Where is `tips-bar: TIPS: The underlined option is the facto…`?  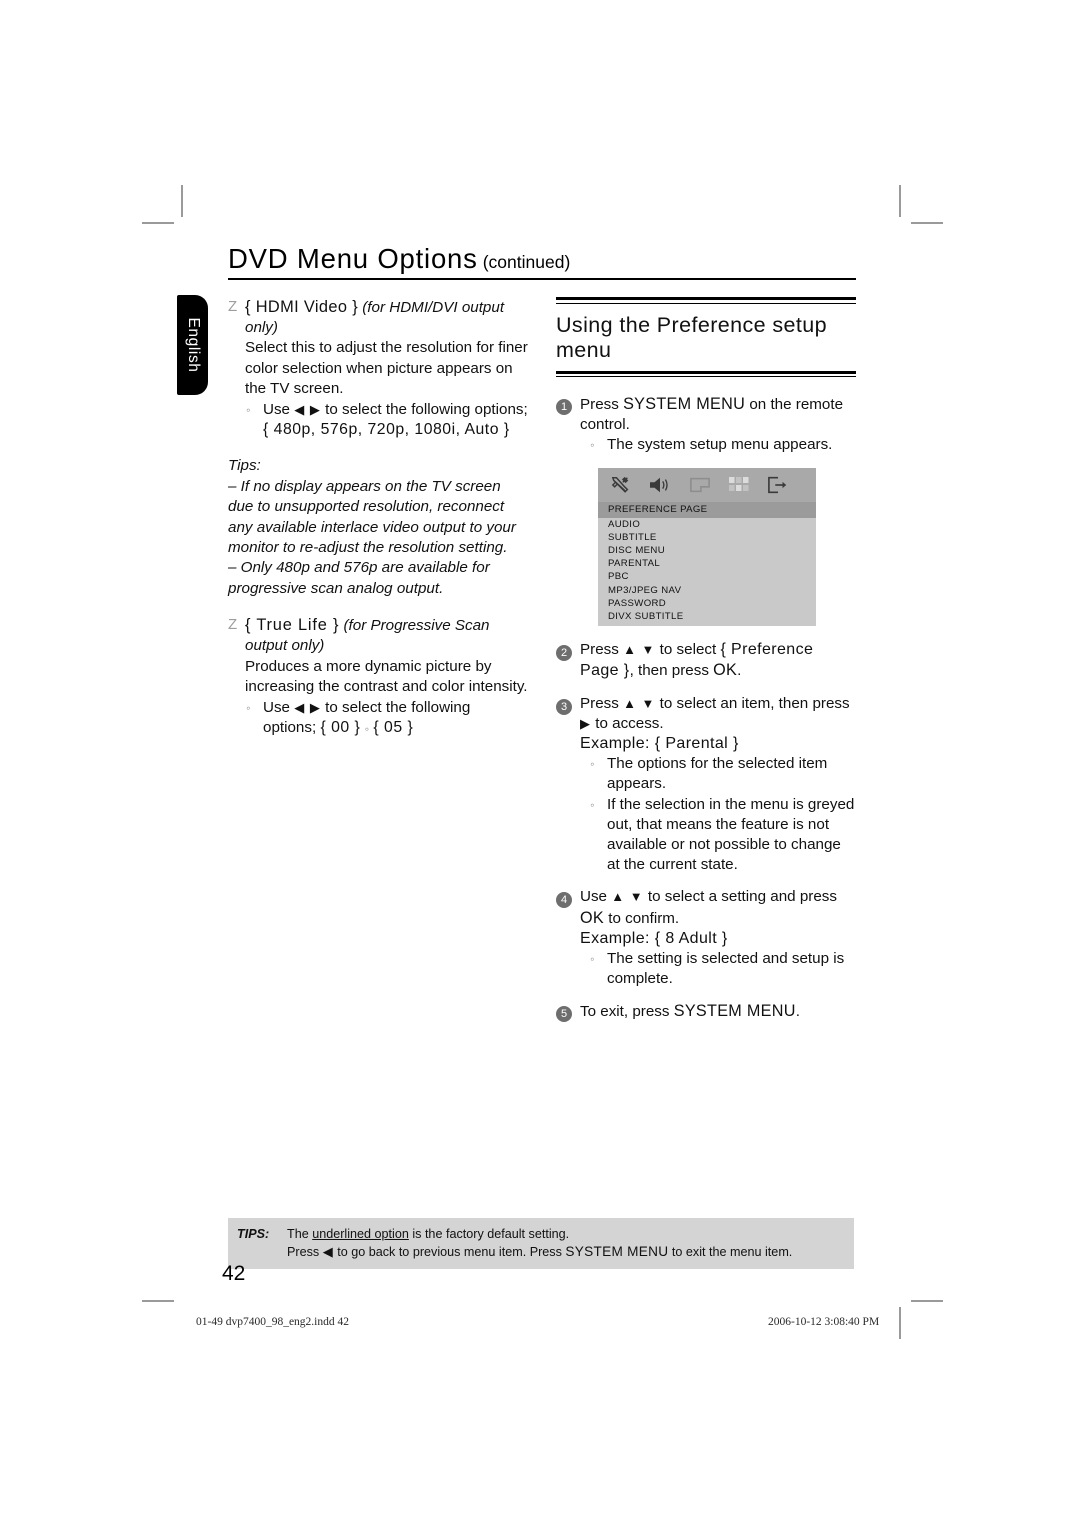
tips-bar: TIPS: The underlined option is the facto… is located at coordinates (541, 1243).